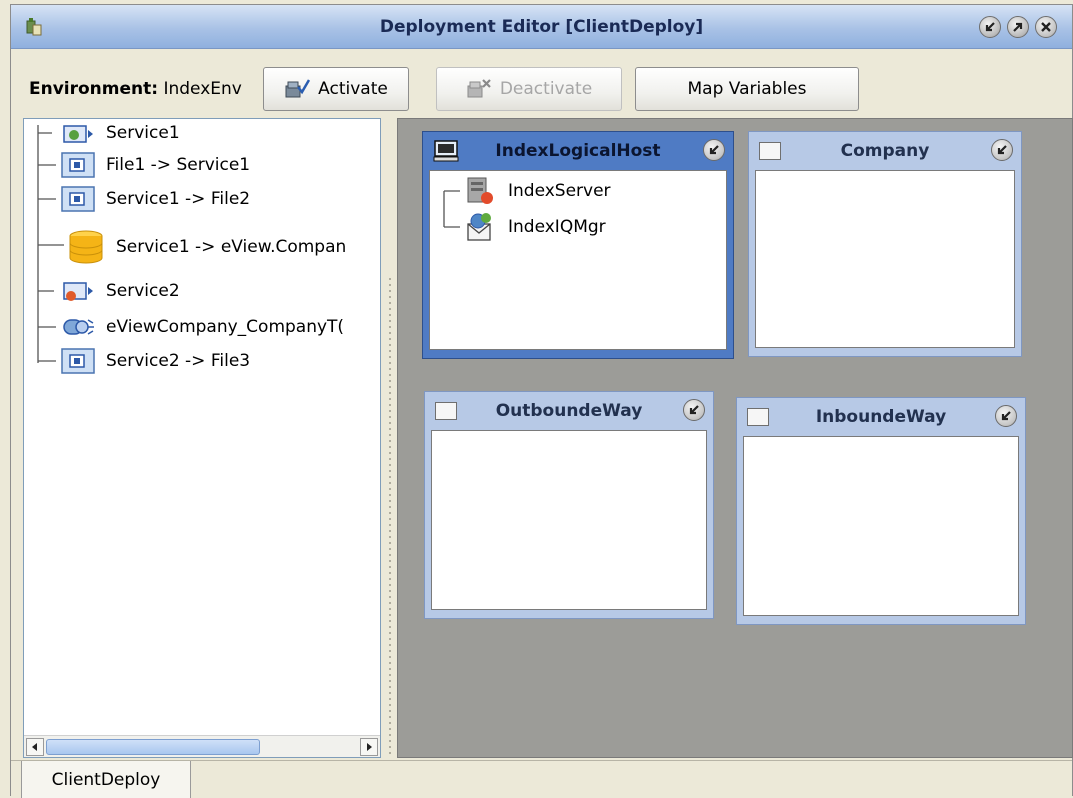 This screenshot has height=798, width=1073. I want to click on host-child-indexiqmgr: IndexIQMgr, so click(534, 227).